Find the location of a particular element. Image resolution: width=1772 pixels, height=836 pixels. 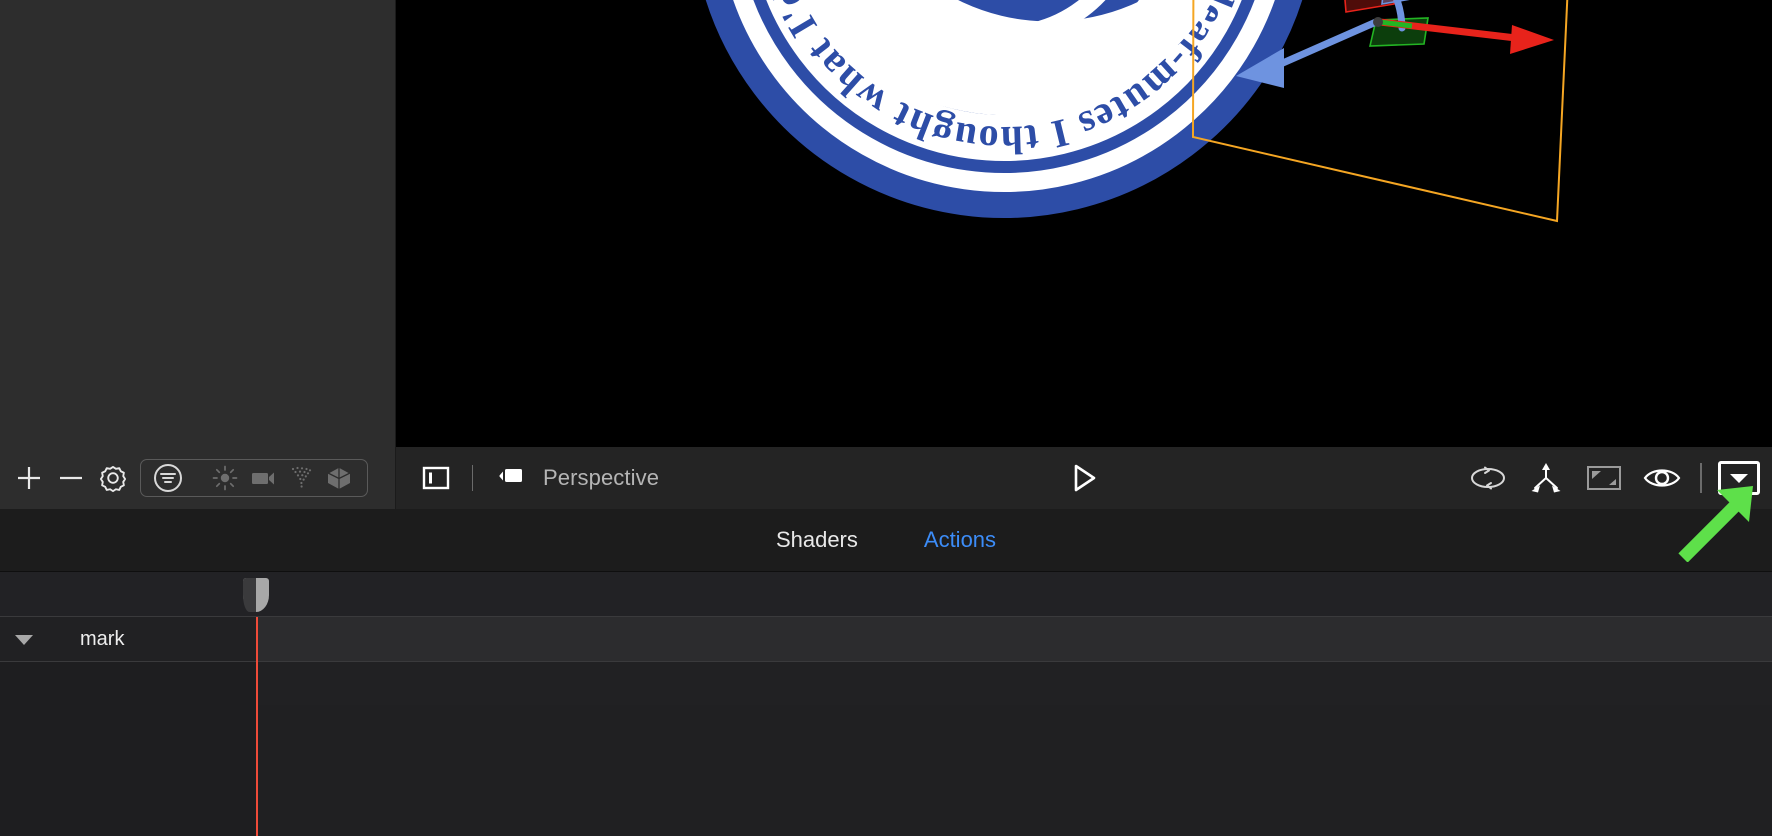

track-name-column-filler is located at coordinates (128, 770).